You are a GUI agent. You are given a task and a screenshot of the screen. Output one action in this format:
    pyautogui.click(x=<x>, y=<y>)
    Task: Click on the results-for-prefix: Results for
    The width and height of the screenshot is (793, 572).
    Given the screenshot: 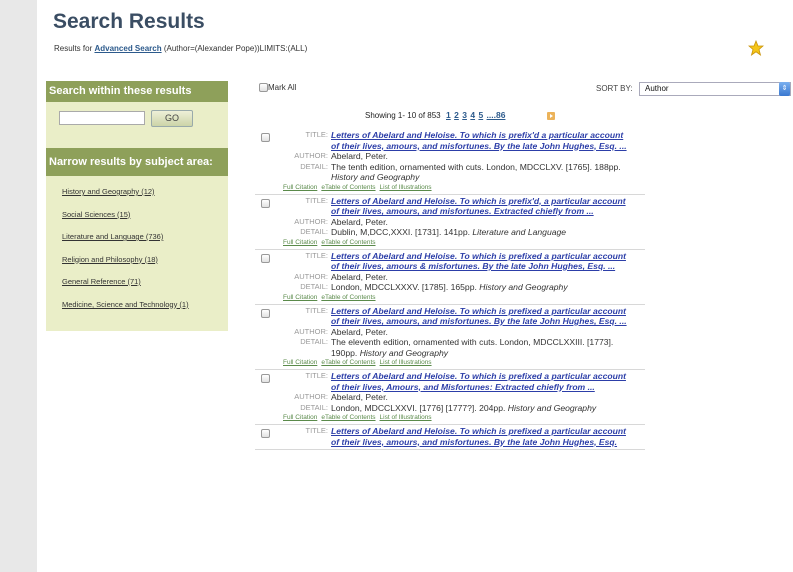 What is the action you would take?
    pyautogui.click(x=74, y=48)
    